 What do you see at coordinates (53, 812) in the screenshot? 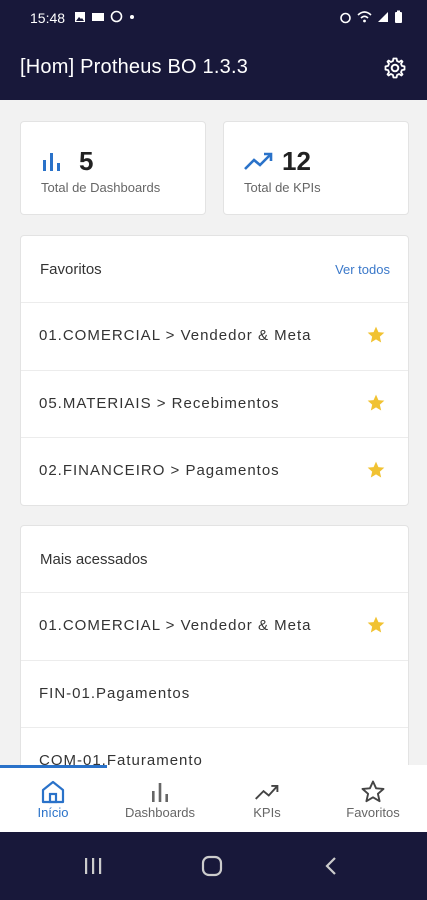
I see `nav-home-label: Início` at bounding box center [53, 812].